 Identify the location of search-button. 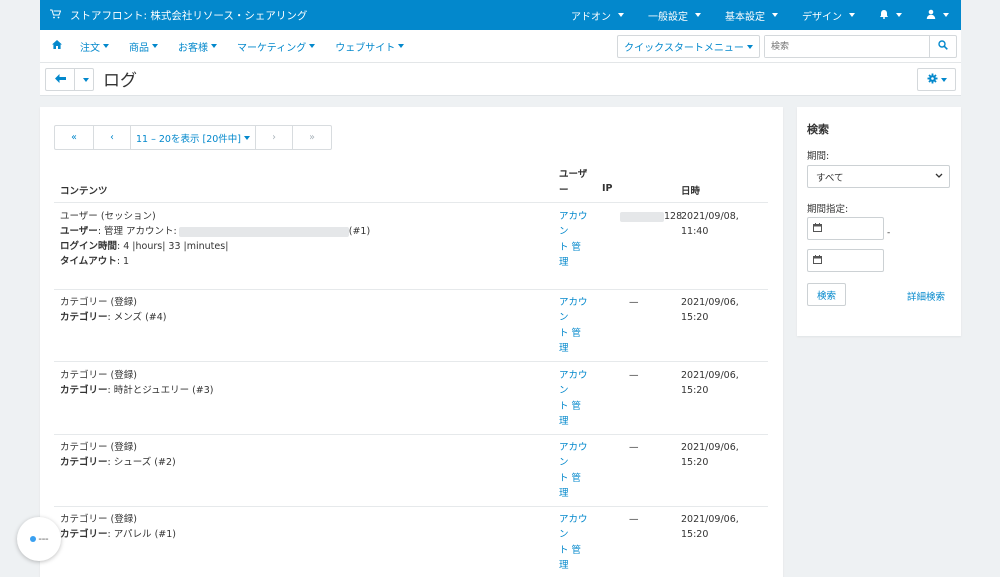
(942, 46).